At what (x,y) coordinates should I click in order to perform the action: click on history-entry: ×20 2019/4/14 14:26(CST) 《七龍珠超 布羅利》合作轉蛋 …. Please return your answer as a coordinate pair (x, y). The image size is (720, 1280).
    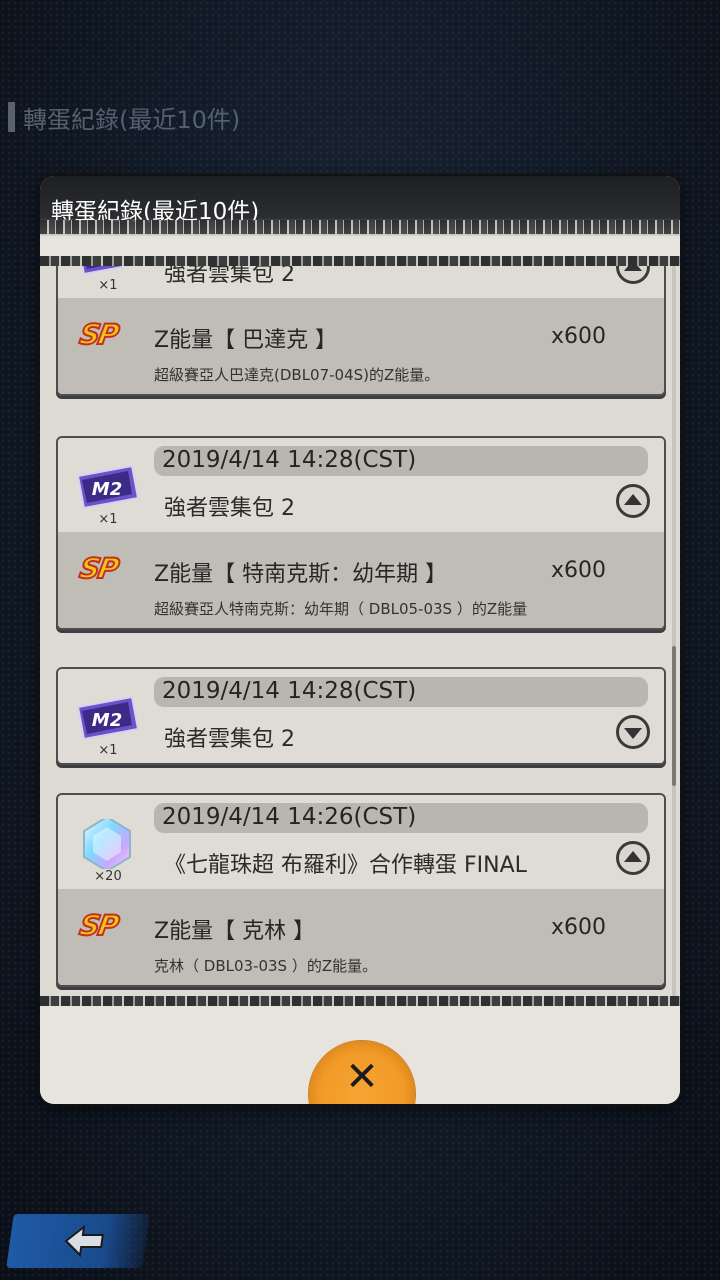
    Looking at the image, I should click on (361, 890).